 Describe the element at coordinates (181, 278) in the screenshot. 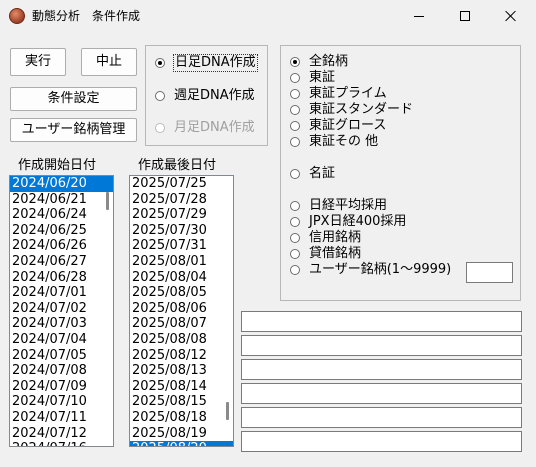

I see `date-list-item: 2025/08/04` at that location.